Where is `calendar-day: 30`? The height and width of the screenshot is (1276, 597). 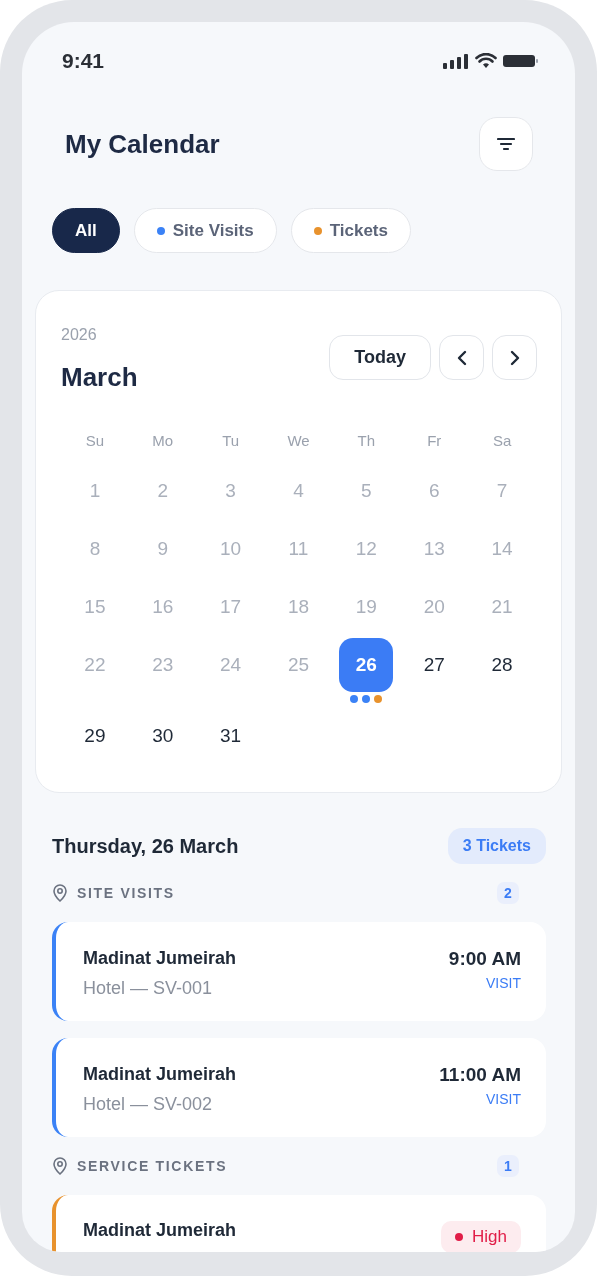
calendar-day: 30 is located at coordinates (162, 736).